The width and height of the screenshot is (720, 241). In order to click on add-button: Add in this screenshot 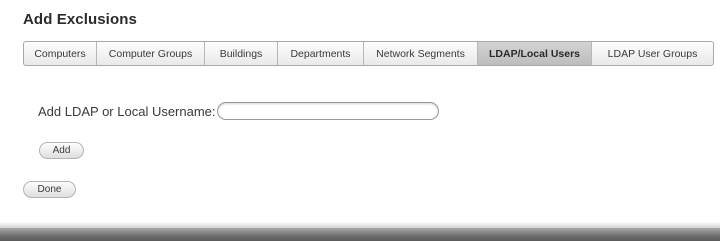, I will do `click(61, 150)`.